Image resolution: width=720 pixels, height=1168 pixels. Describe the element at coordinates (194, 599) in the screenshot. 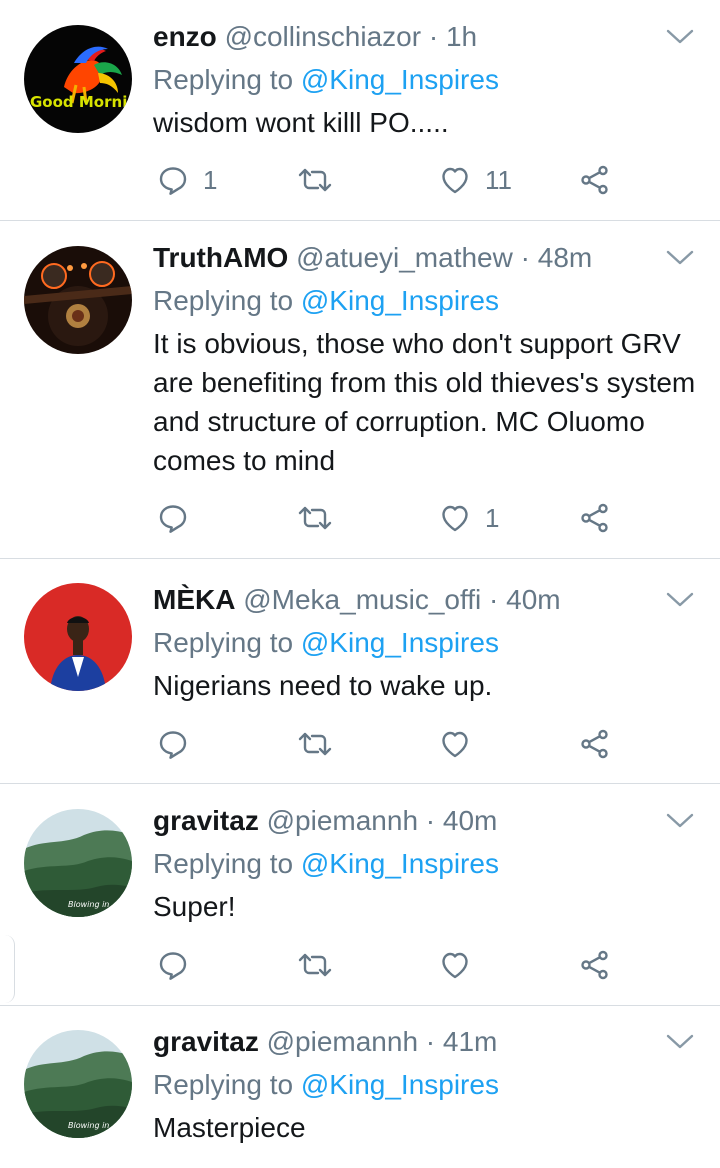

I see `display-name: MÈKA` at that location.